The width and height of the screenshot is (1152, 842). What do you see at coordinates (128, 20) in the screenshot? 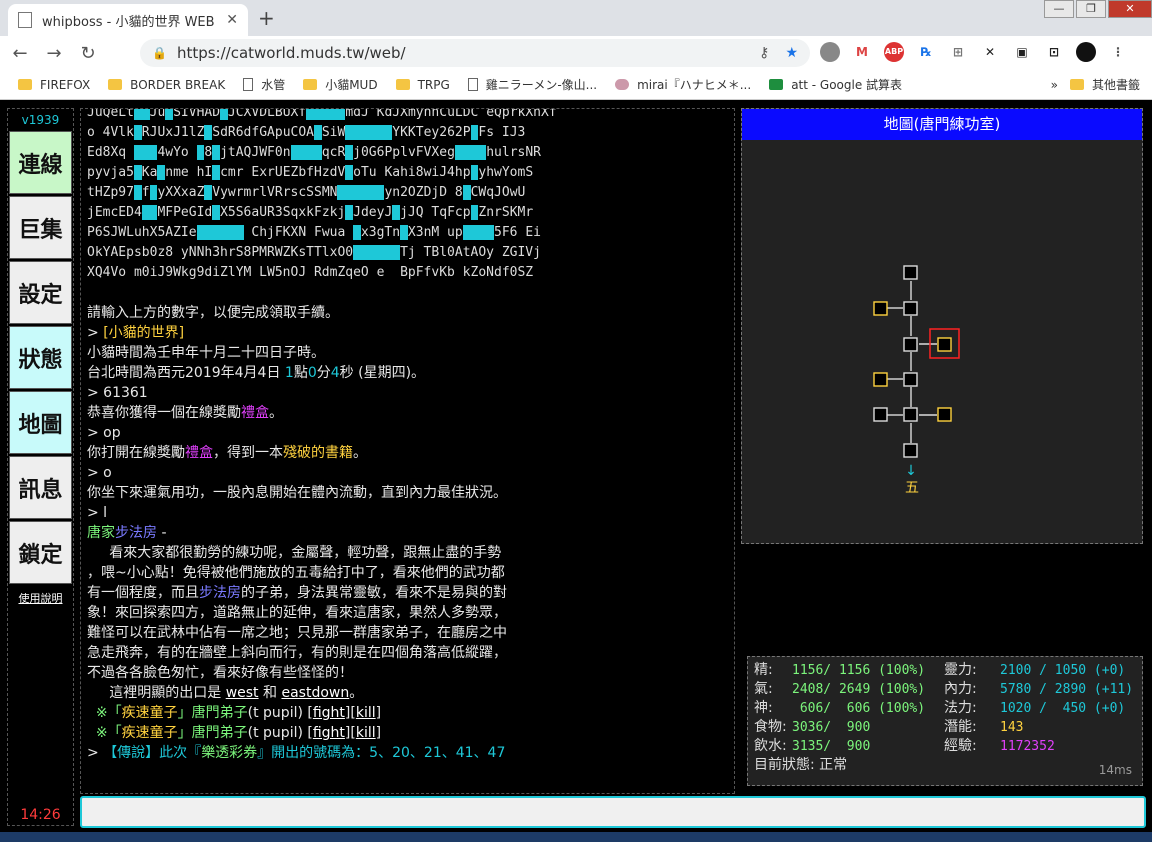
I see `browser-tab: whipboss - 小貓的世界 WEB ✕` at bounding box center [128, 20].